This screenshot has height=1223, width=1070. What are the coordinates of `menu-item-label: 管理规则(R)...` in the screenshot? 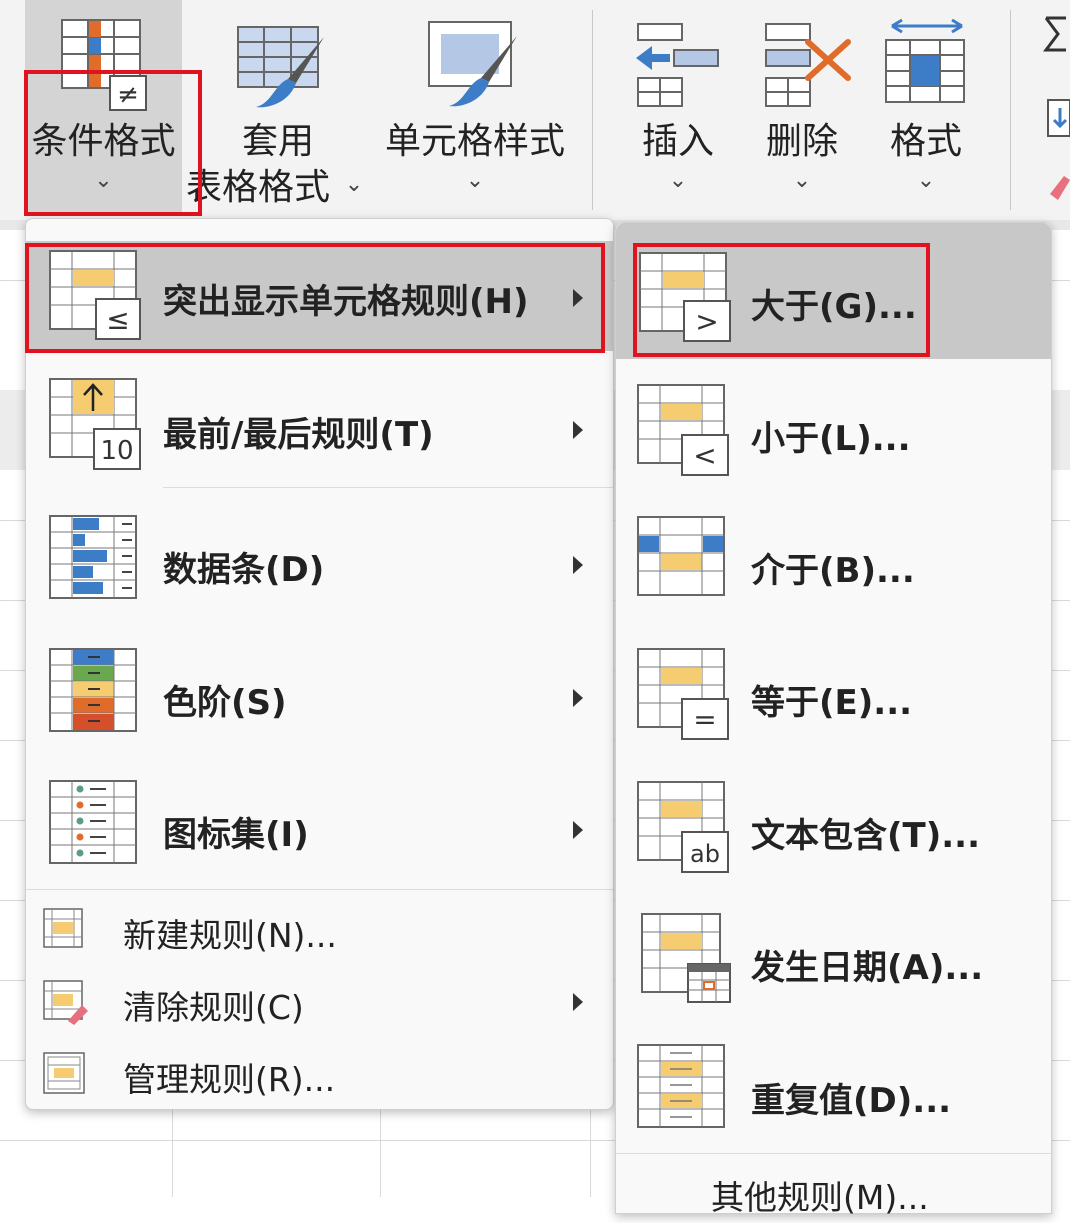 It's located at (229, 1079).